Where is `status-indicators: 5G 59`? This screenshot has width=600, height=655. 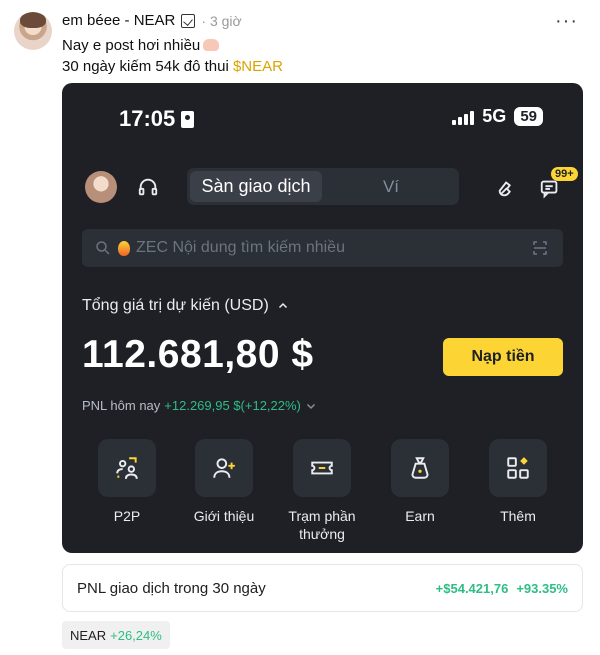 status-indicators: 5G 59 is located at coordinates (497, 116).